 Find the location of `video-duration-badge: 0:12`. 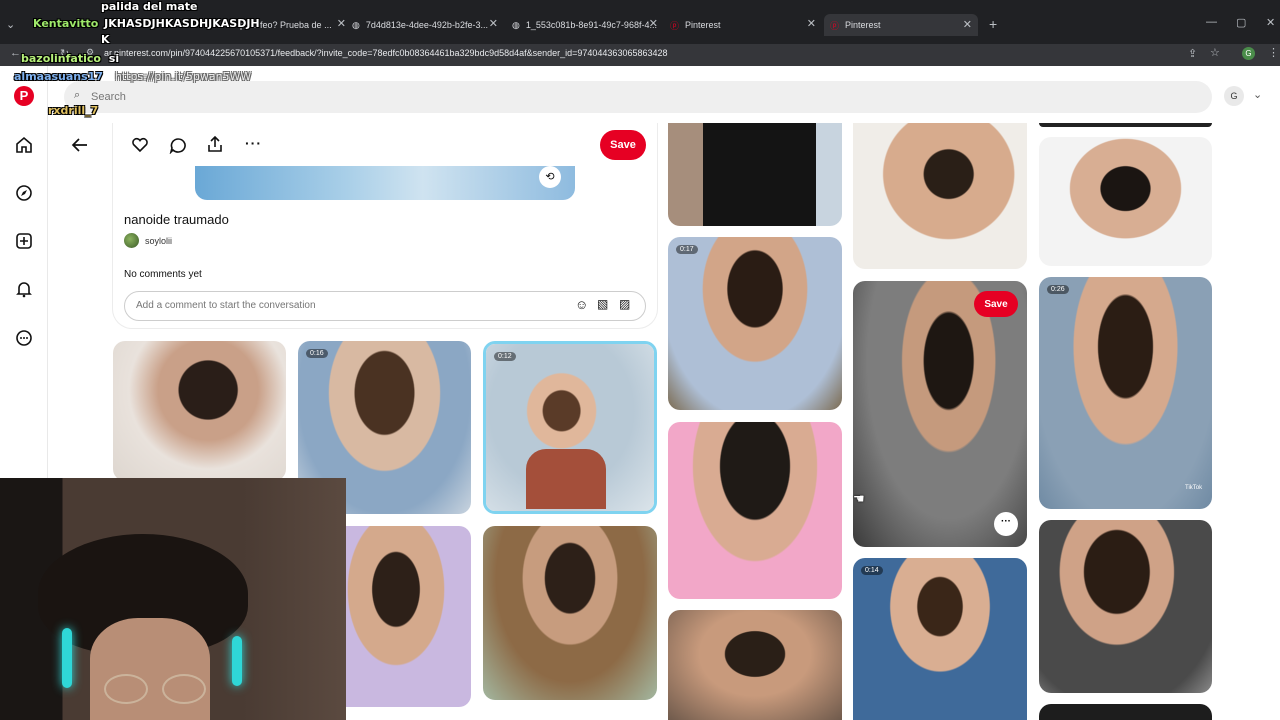

video-duration-badge: 0:12 is located at coordinates (505, 356).